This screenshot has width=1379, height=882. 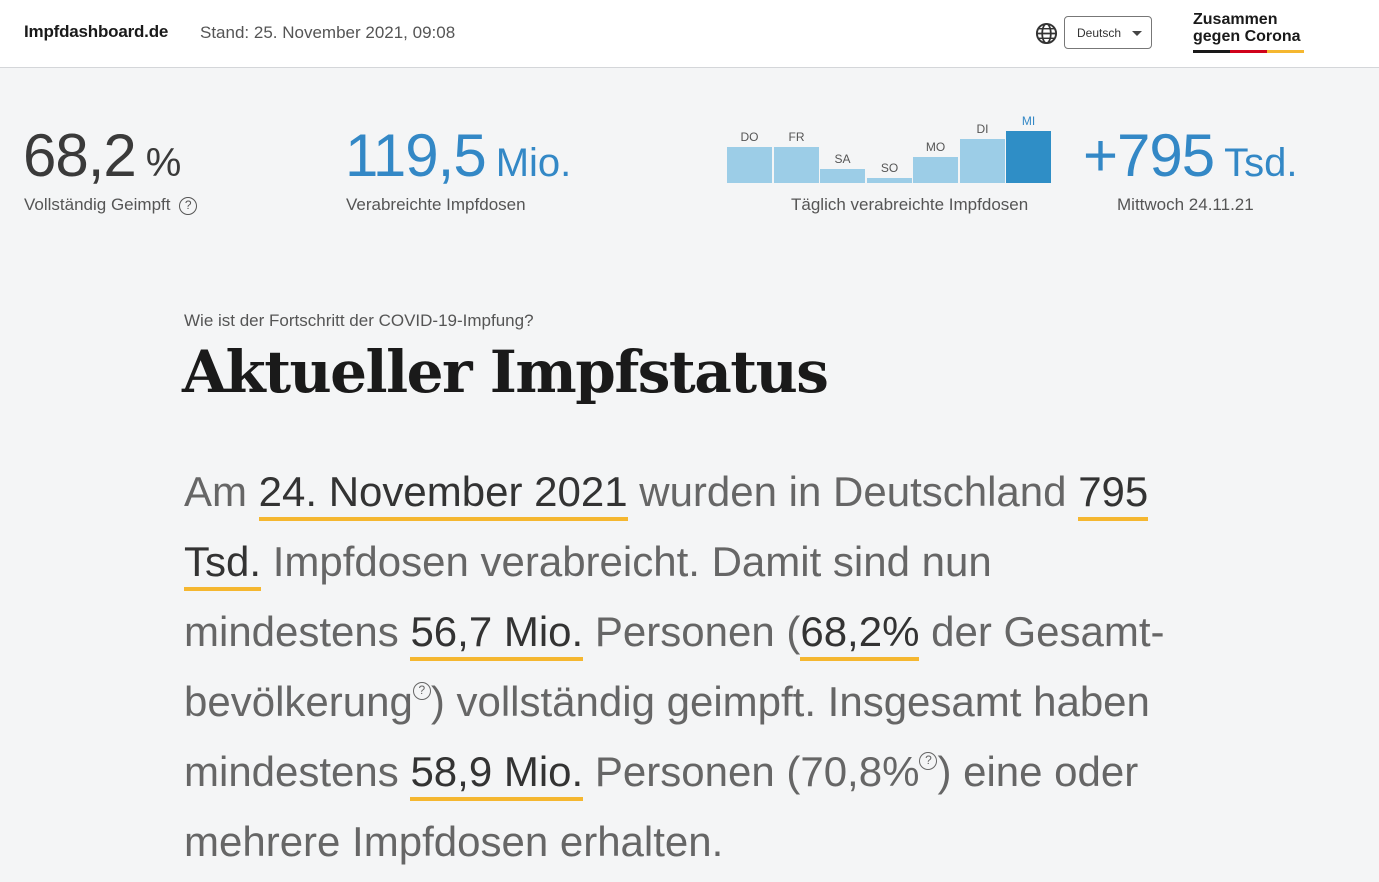 What do you see at coordinates (505, 372) in the screenshot?
I see `page-title: Aktueller Impfstatus` at bounding box center [505, 372].